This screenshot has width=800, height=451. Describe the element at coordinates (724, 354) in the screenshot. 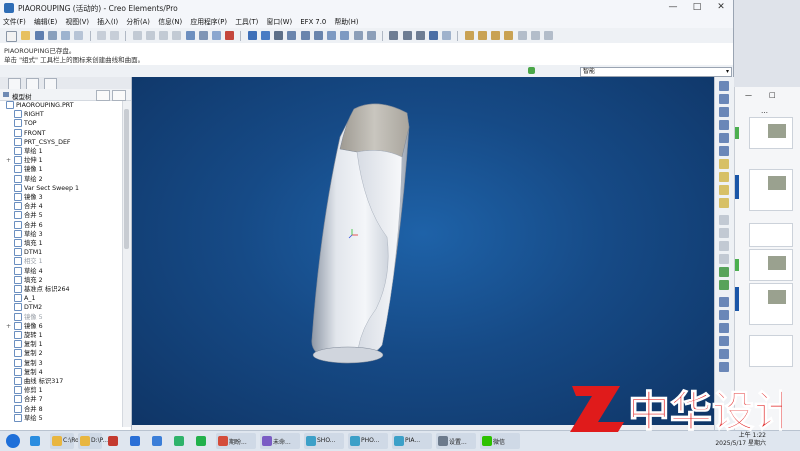

I see `extend-tool-icon` at that location.